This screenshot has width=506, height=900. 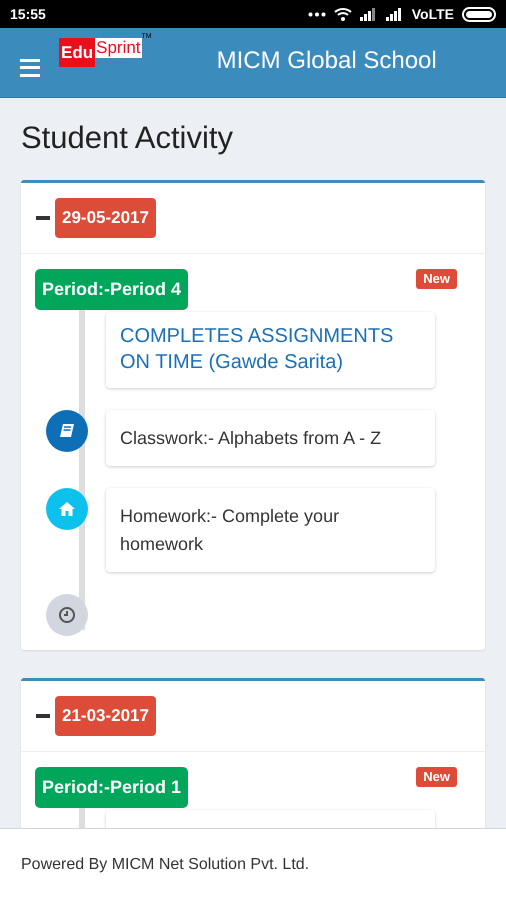 I want to click on logo-sprint: Sprint, so click(x=118, y=48).